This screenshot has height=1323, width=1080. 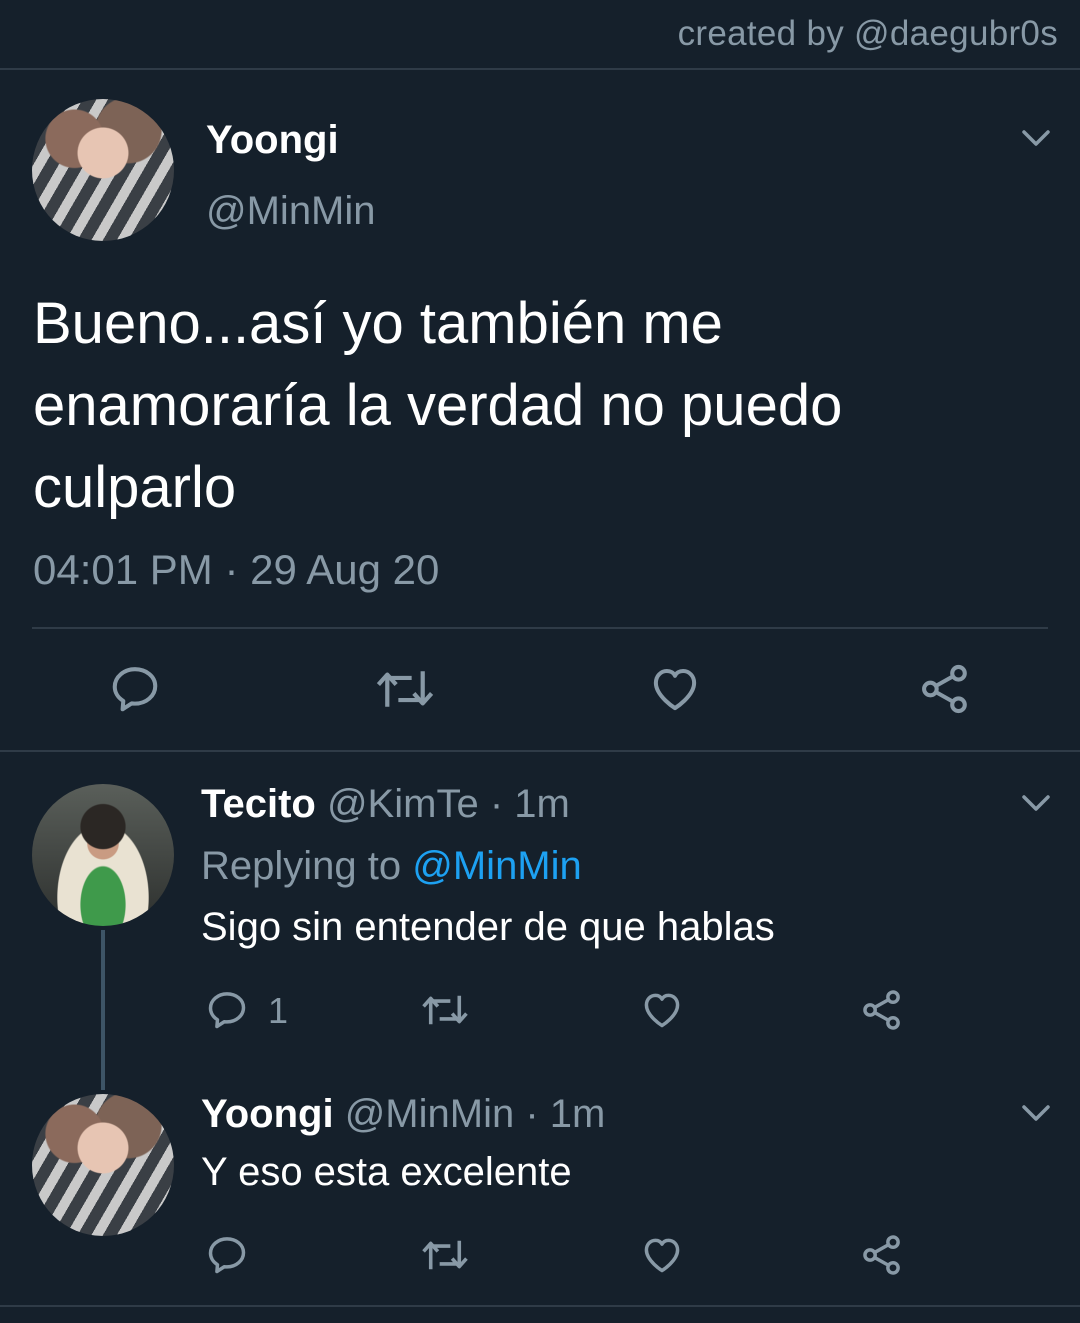 What do you see at coordinates (278, 1010) in the screenshot?
I see `reply-count: 1` at bounding box center [278, 1010].